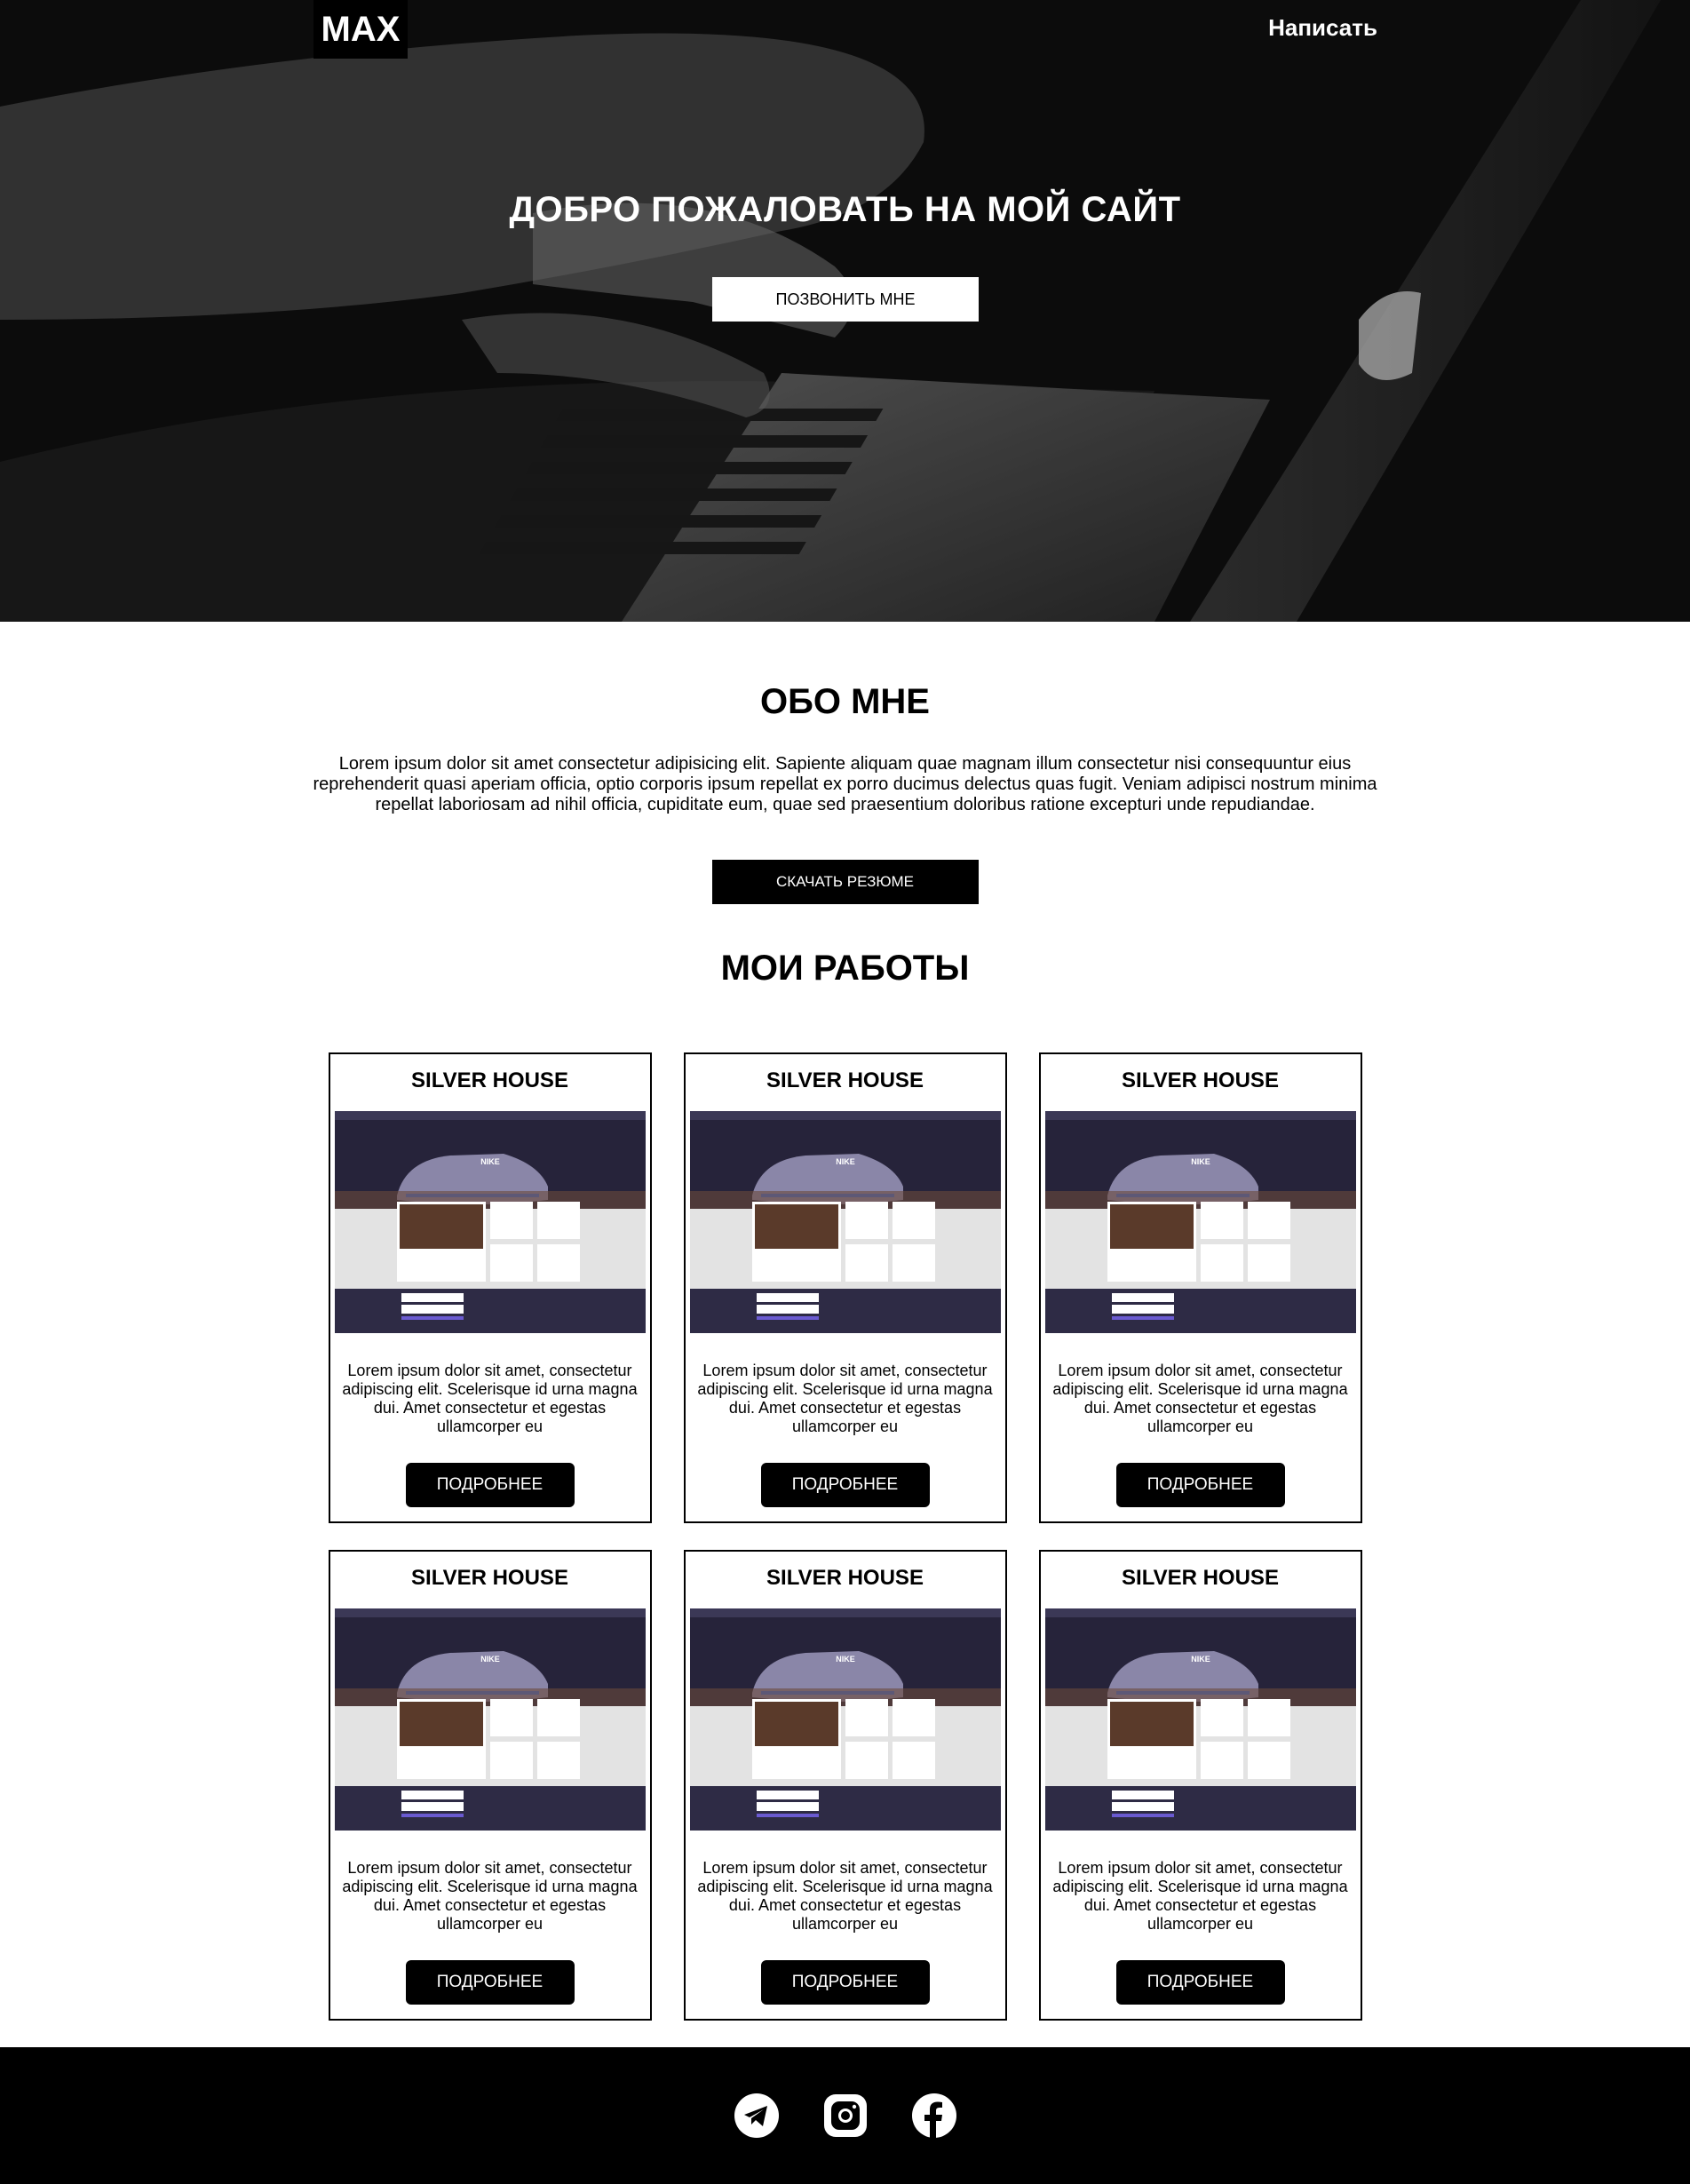 The image size is (1690, 2184). Describe the element at coordinates (1322, 28) in the screenshot. I see `write-link: Написать` at that location.